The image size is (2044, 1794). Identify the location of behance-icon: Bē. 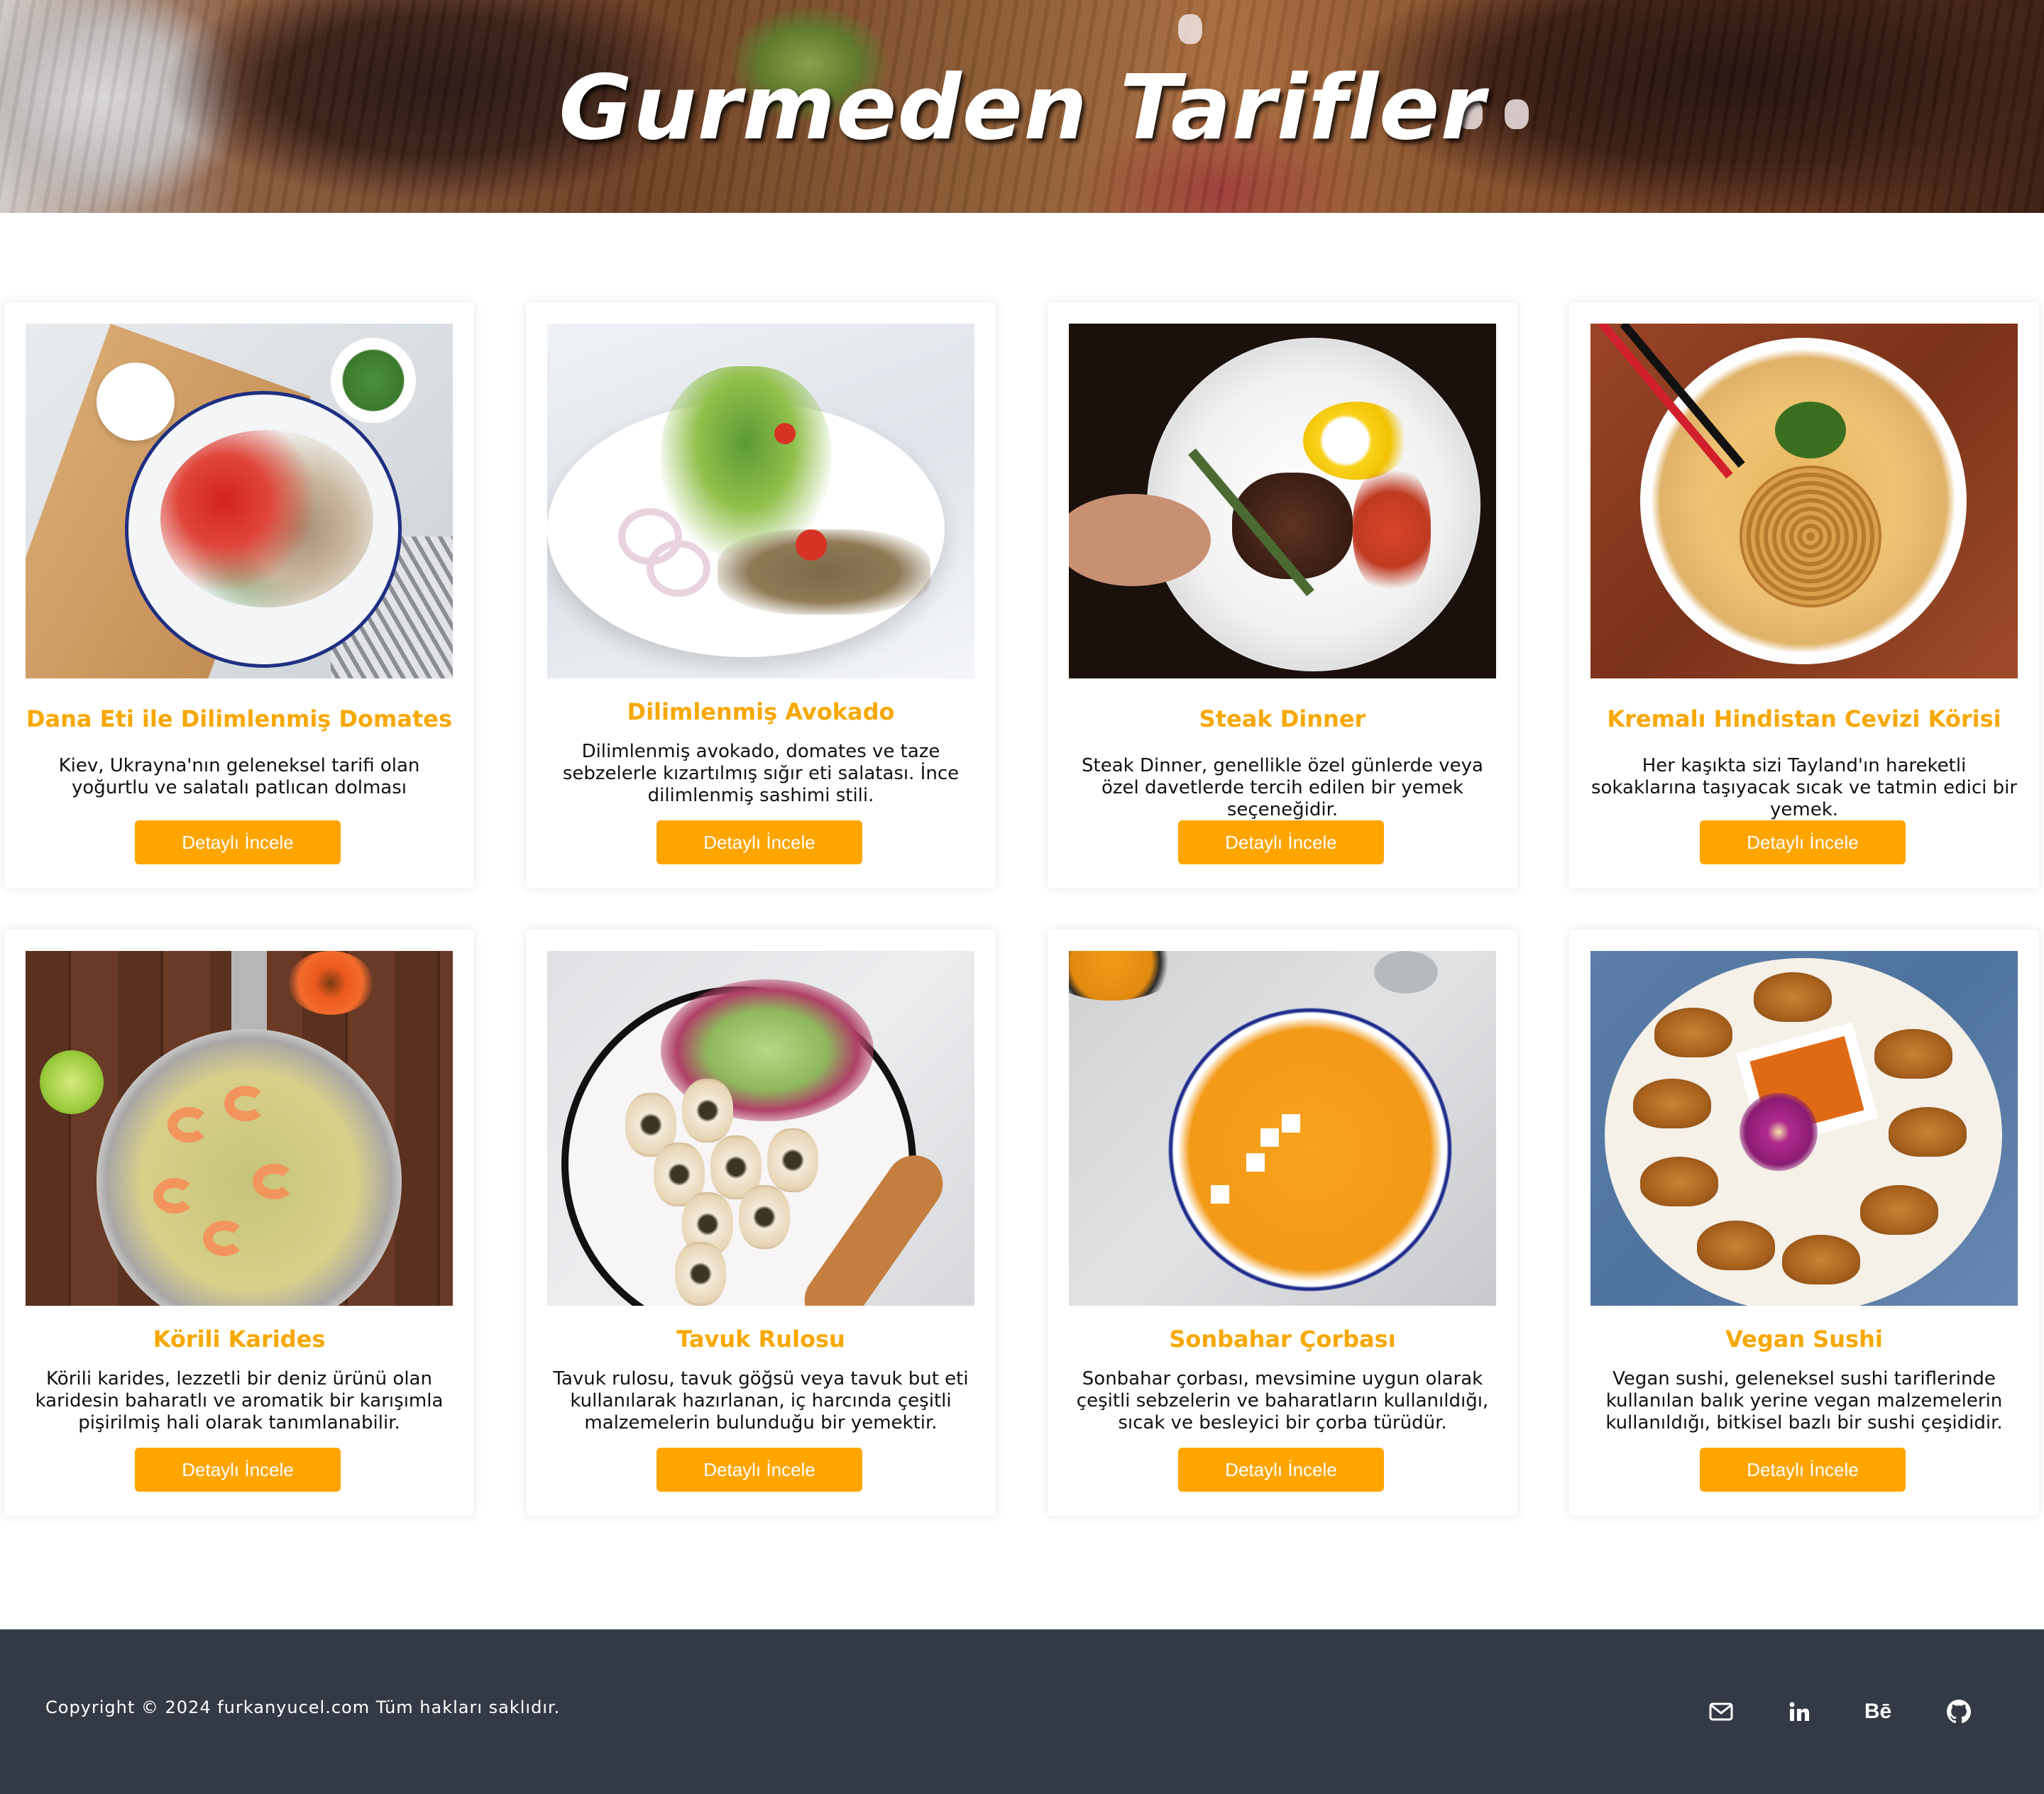
(1878, 1711).